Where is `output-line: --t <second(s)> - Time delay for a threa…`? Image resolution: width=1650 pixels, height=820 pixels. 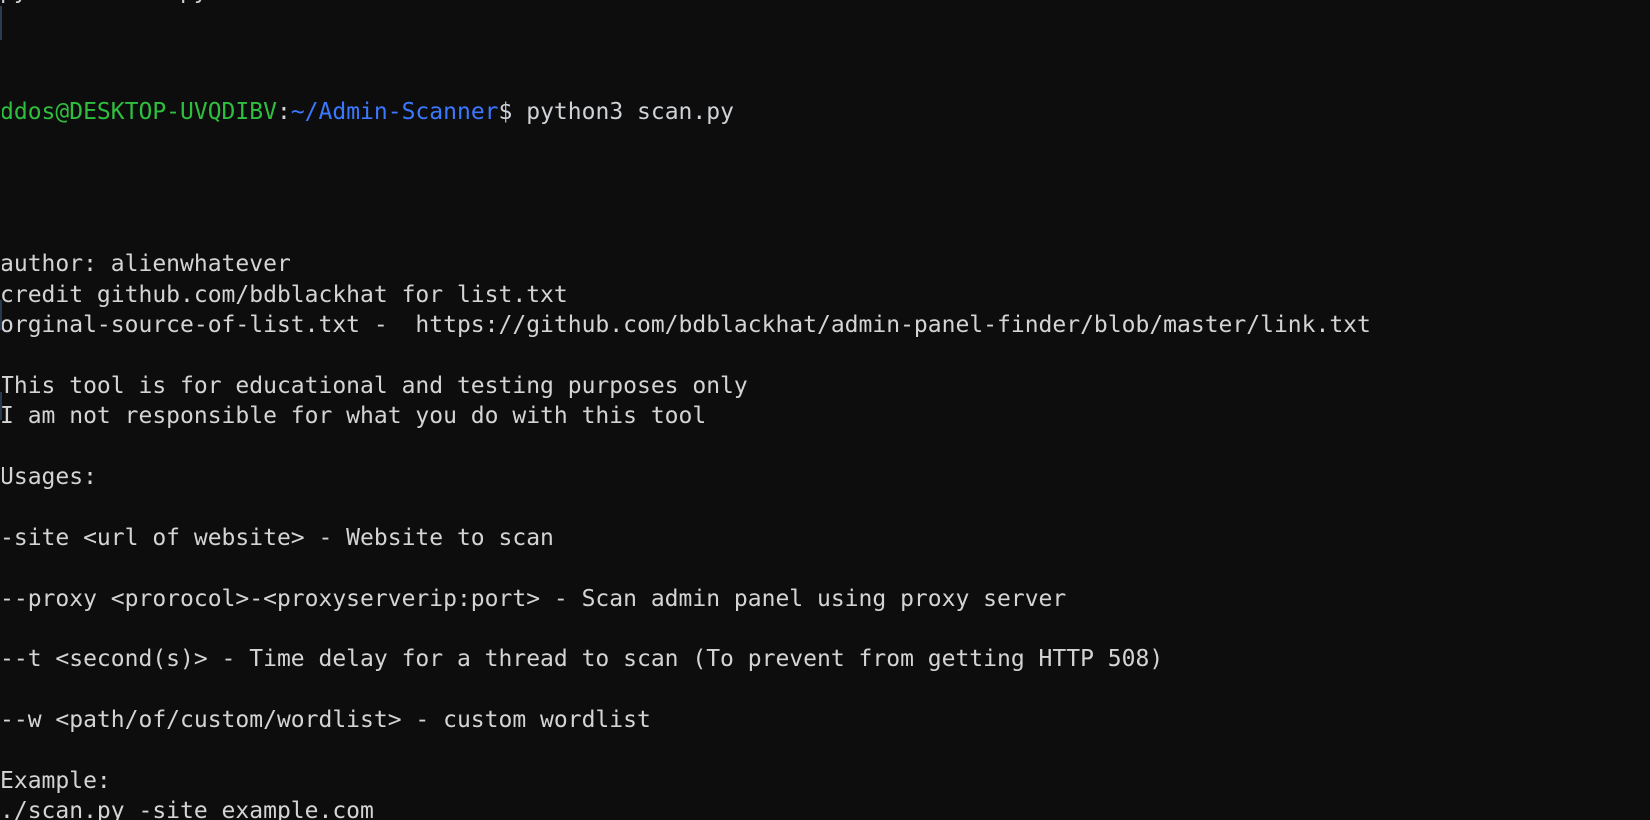
output-line: --t <second(s)> - Time delay for a threa… is located at coordinates (582, 659).